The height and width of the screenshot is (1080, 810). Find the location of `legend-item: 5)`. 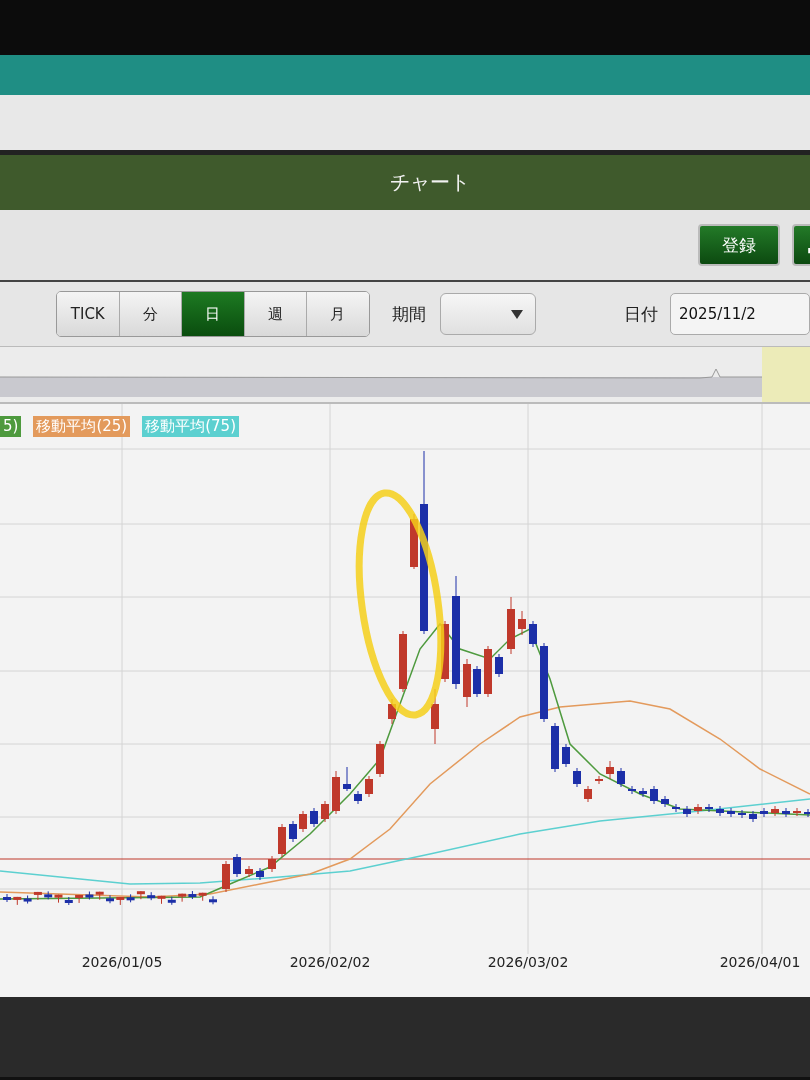

legend-item: 5) is located at coordinates (11, 426).